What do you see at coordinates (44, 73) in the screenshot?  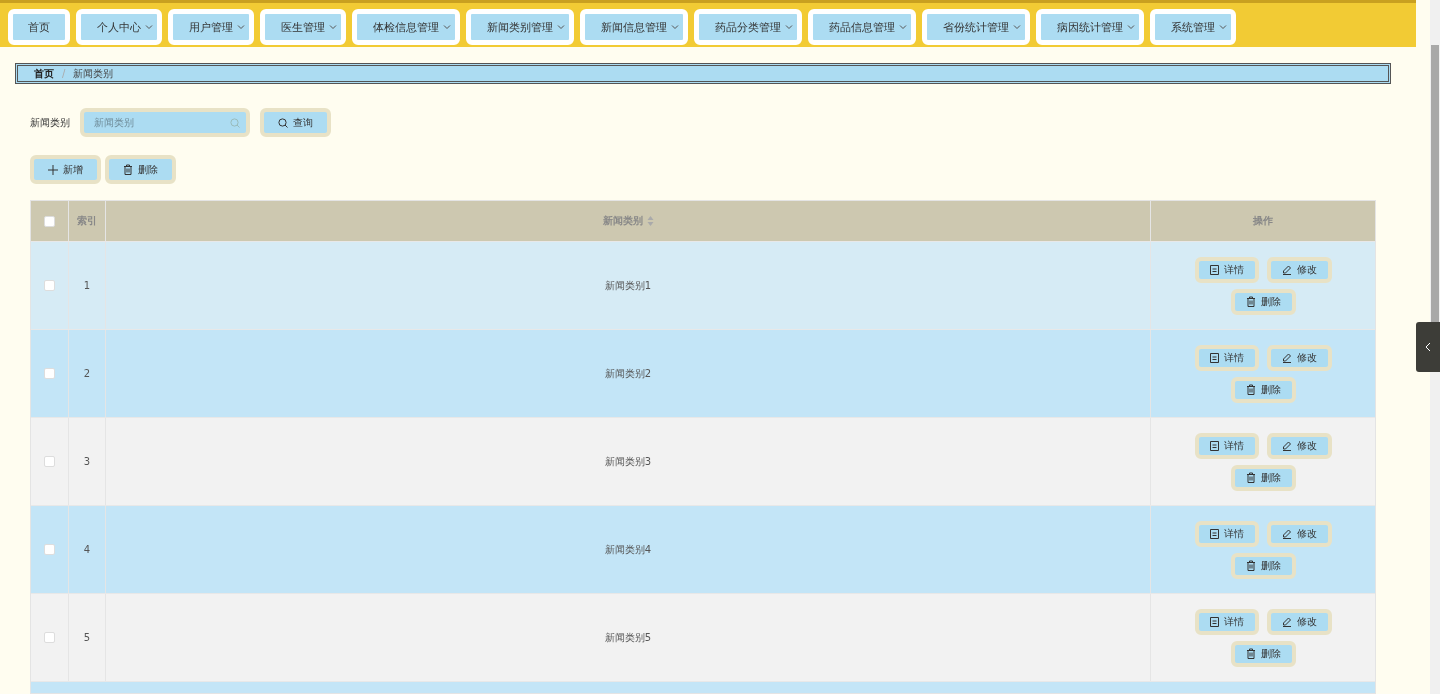 I see `breadcrumb-link: 首页` at bounding box center [44, 73].